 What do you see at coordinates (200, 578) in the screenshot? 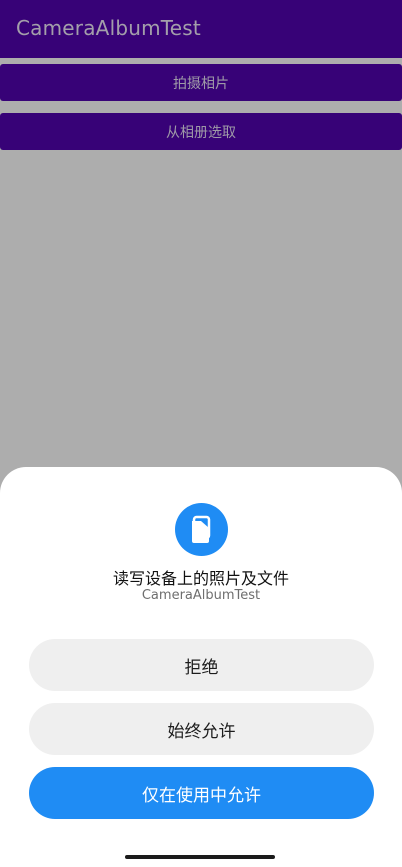
I see `permission-title: 读写设备上的照片及文件` at bounding box center [200, 578].